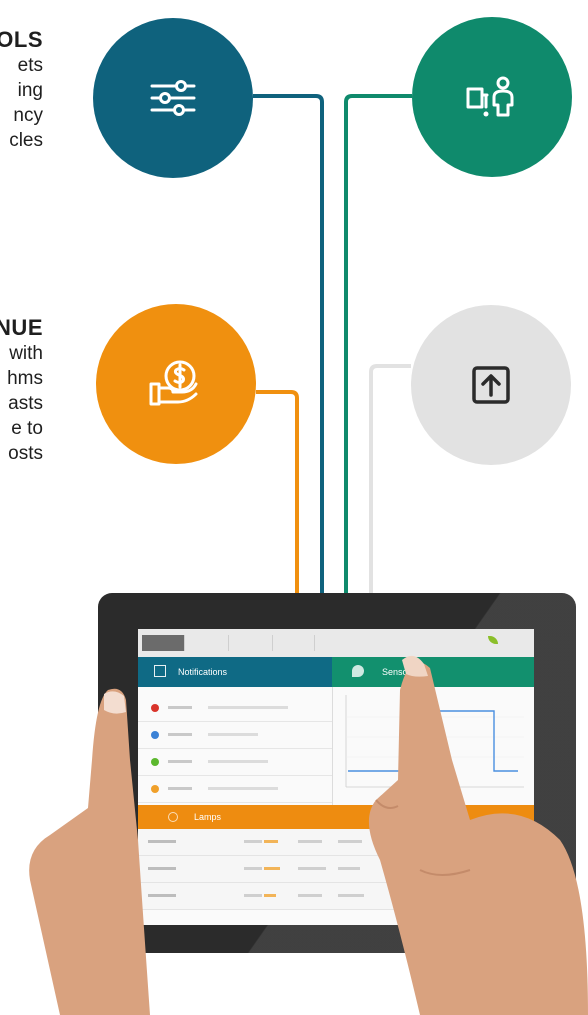 The width and height of the screenshot is (588, 1015). I want to click on right-fingernail, so click(415, 666).